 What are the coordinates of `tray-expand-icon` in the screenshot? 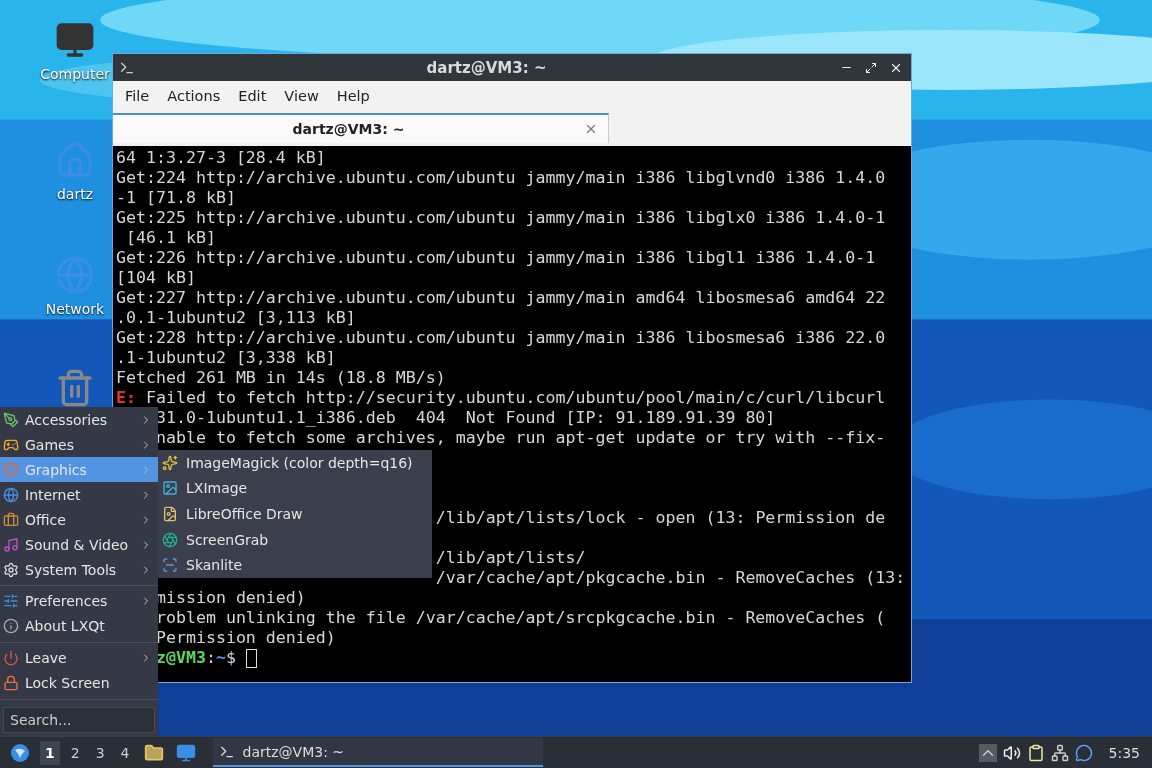 It's located at (987, 752).